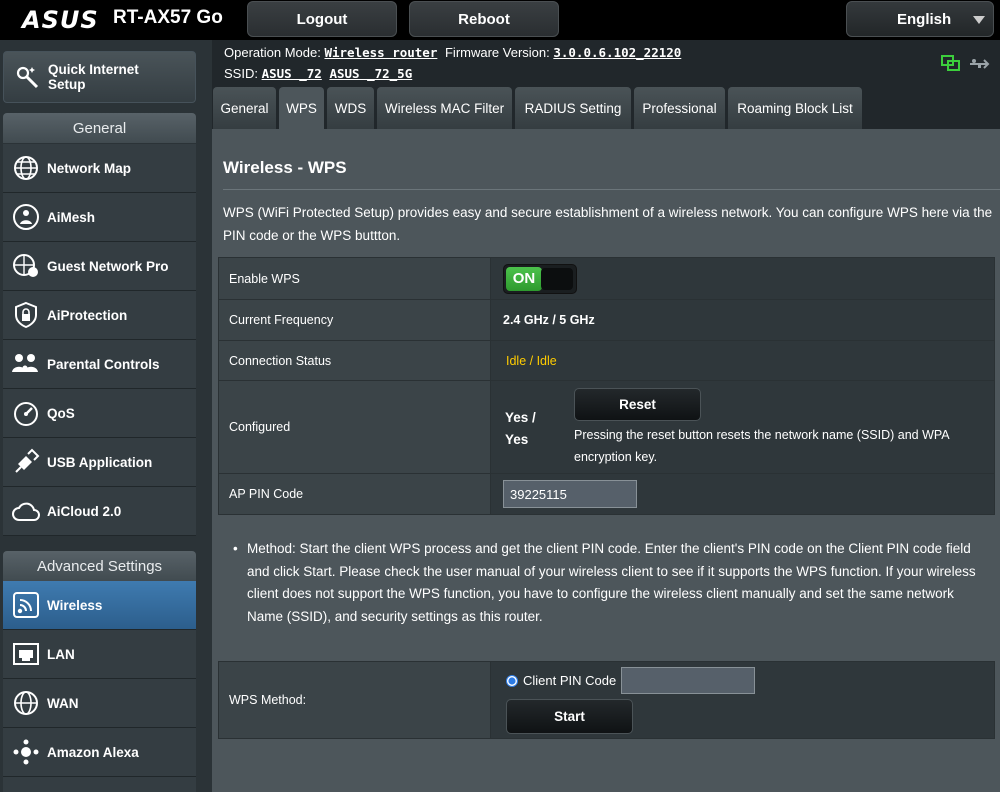  Describe the element at coordinates (99, 566) in the screenshot. I see `advanced-section-heading: Advanced Settings` at that location.